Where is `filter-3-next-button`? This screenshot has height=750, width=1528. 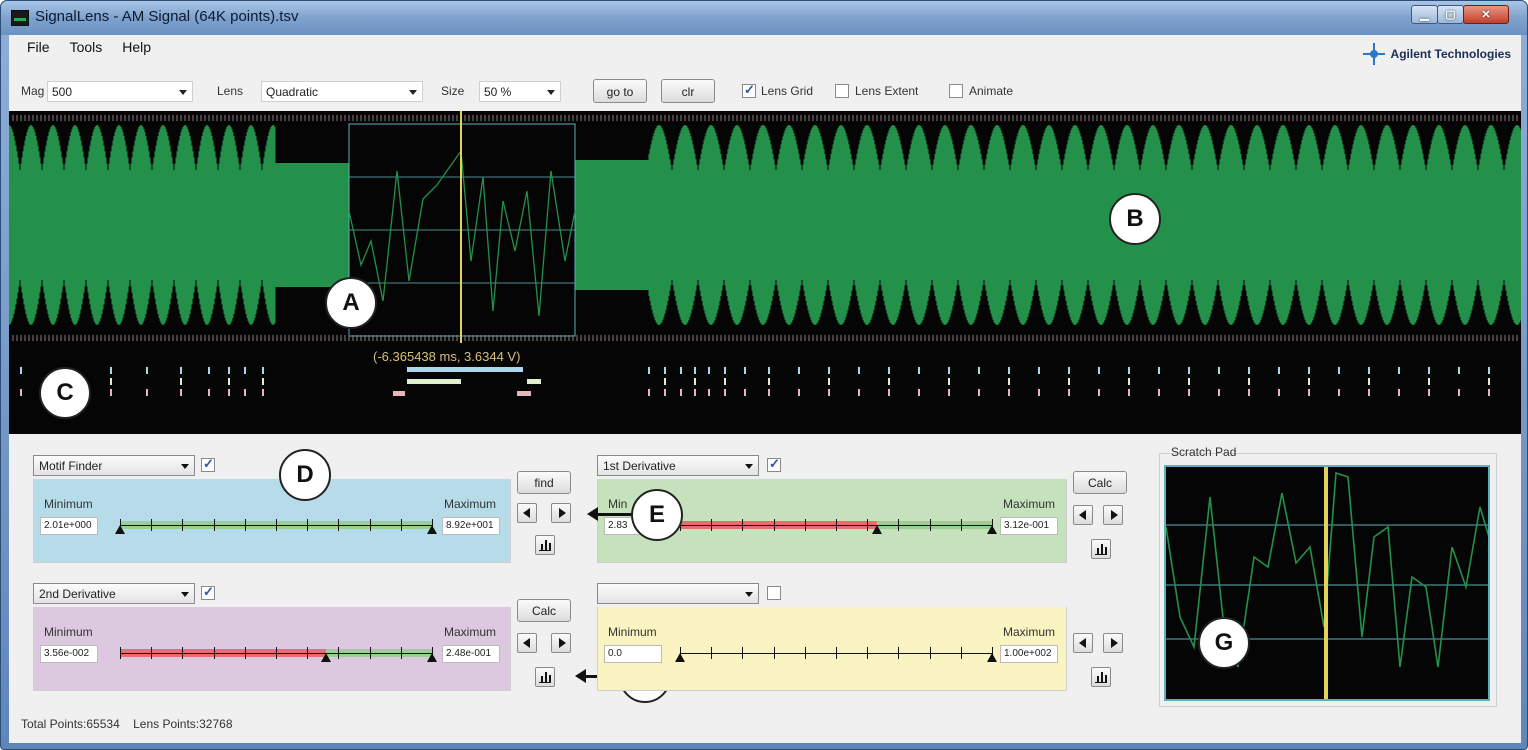 filter-3-next-button is located at coordinates (561, 643).